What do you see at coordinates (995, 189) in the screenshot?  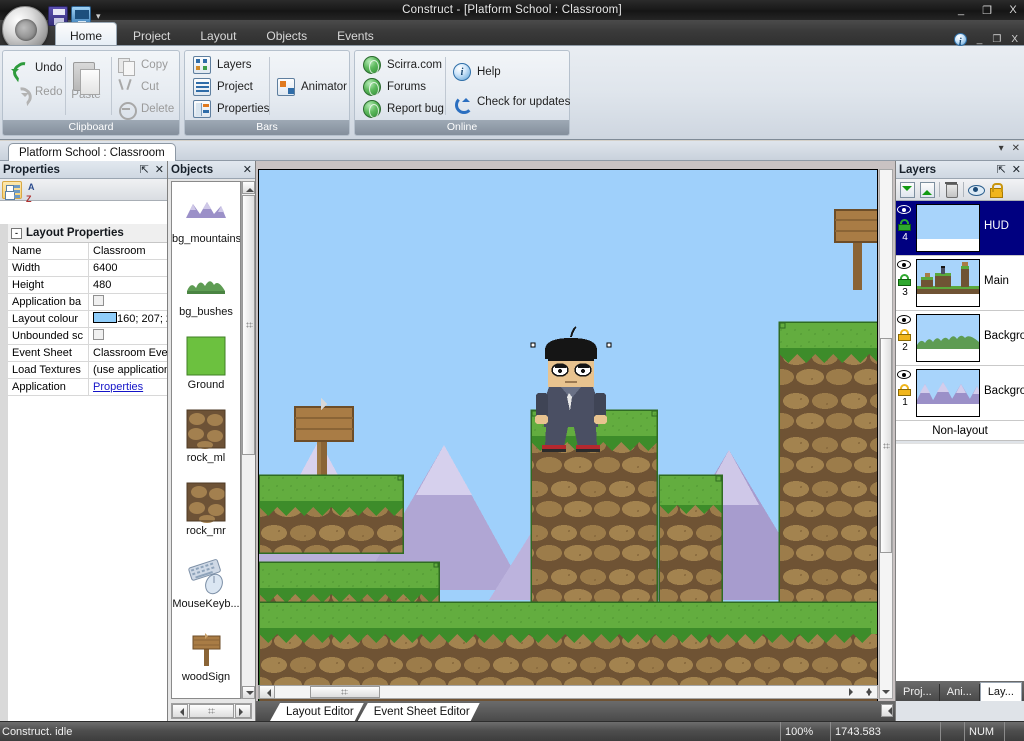 I see `toggle-lock-icon` at bounding box center [995, 189].